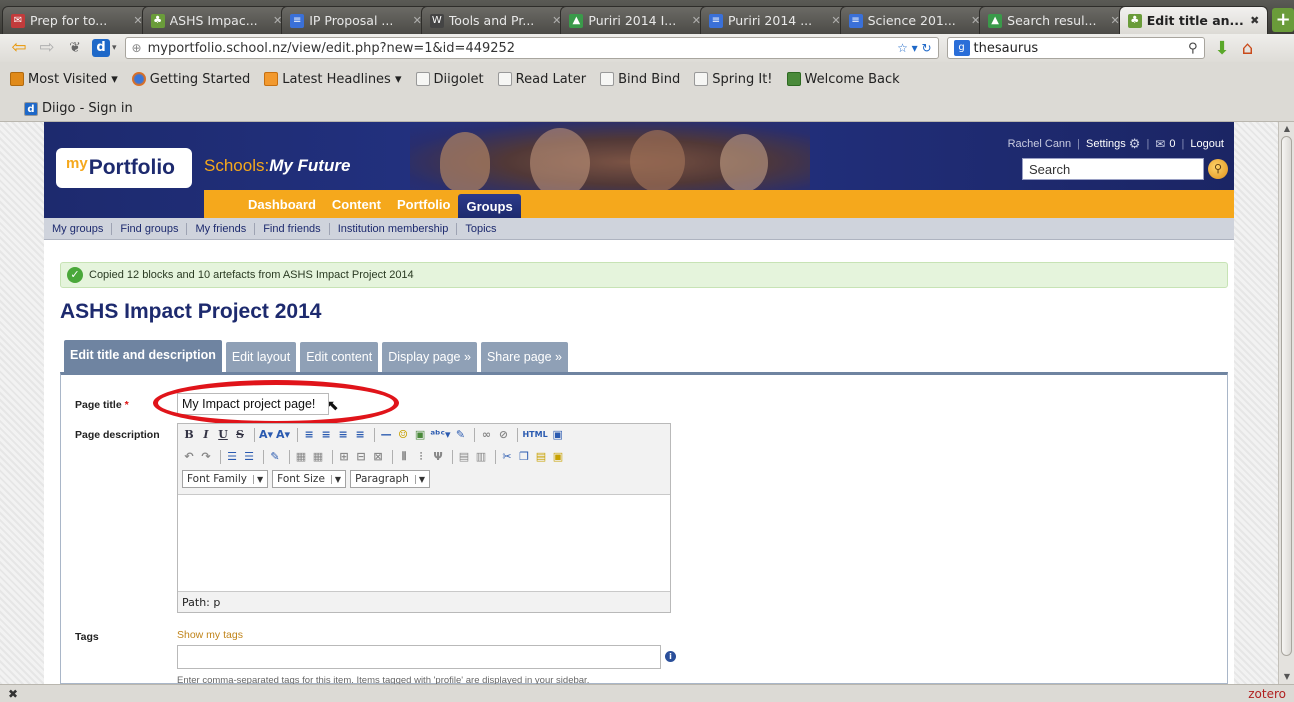  What do you see at coordinates (481, 457) in the screenshot?
I see `col-props-icon: ▥` at bounding box center [481, 457].